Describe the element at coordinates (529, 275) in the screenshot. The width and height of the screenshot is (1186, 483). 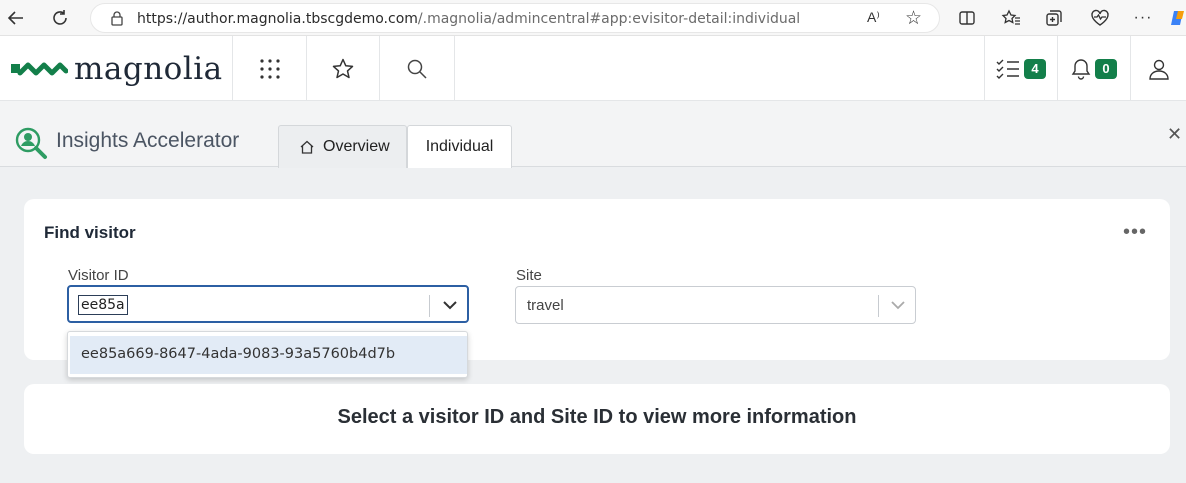
I see `site-label: Site` at that location.